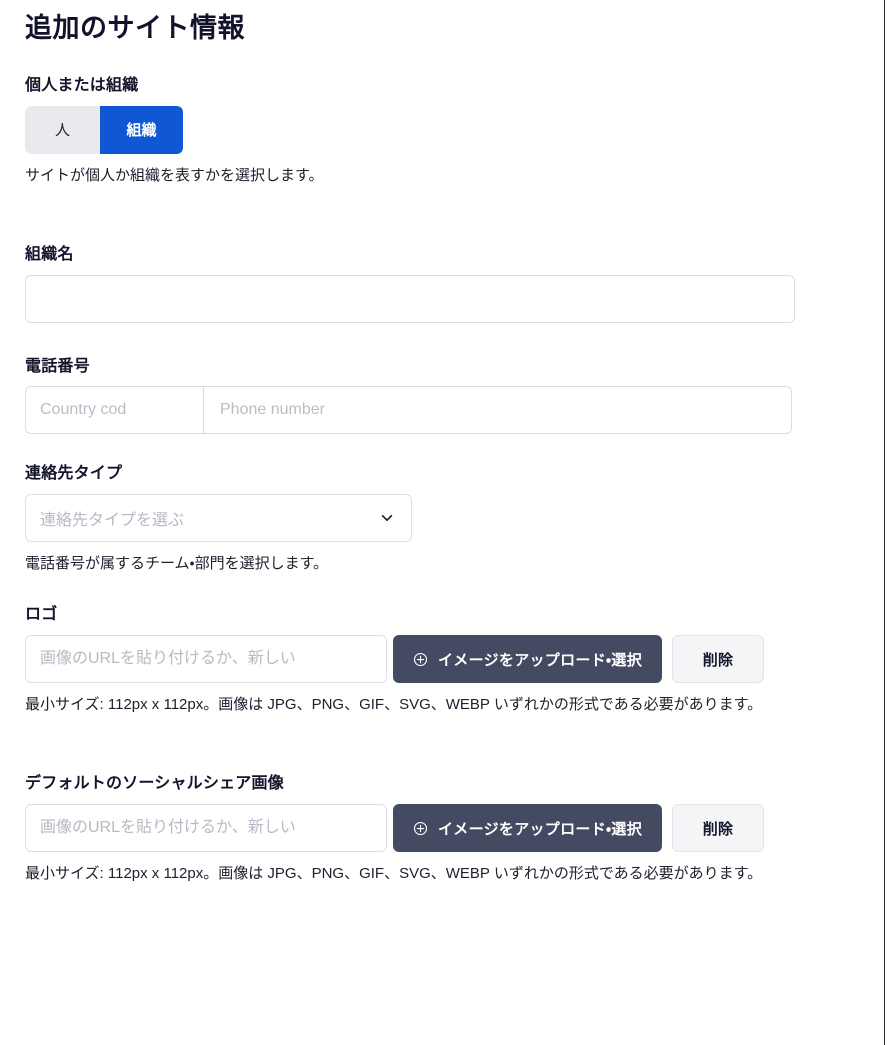  Describe the element at coordinates (432, 131) in the screenshot. I see `field-entity-type: 個人または組織 人 組織 サイトが個人か組織を表すかを選択します。` at that location.